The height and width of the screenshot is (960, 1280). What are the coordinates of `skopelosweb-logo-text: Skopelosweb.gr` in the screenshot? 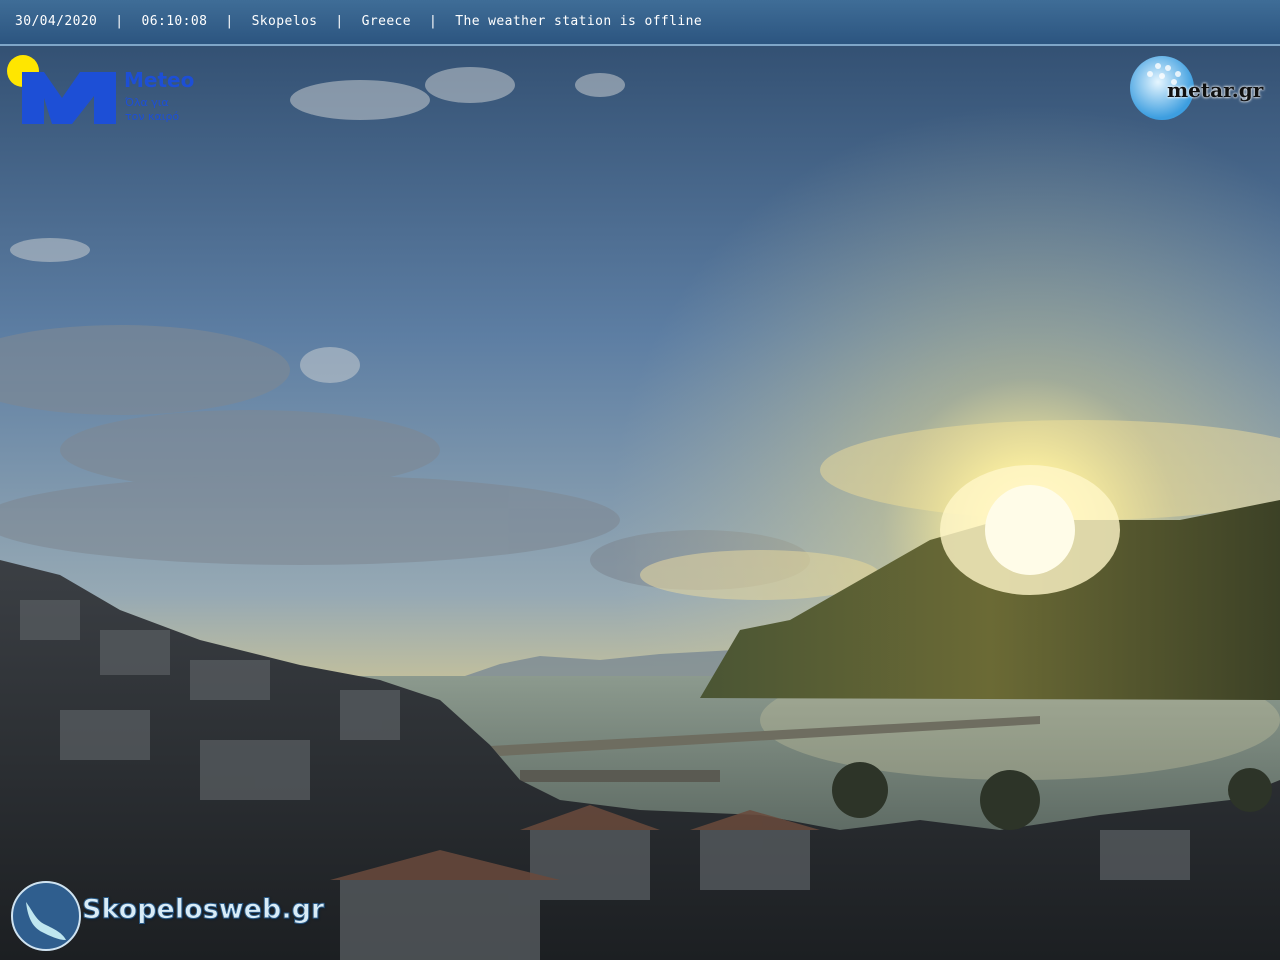 It's located at (203, 910).